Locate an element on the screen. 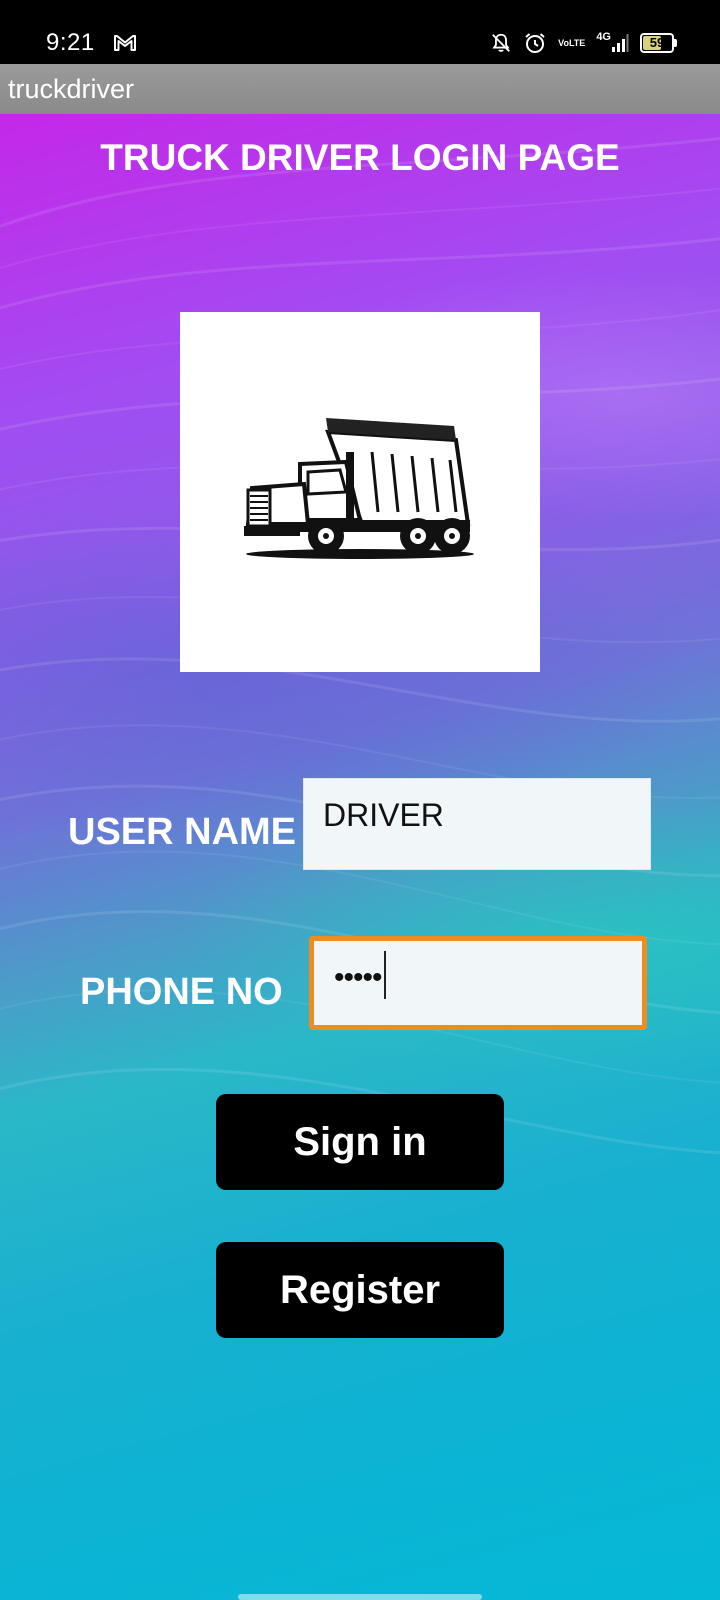 The height and width of the screenshot is (1600, 720). truck-logo is located at coordinates (360, 492).